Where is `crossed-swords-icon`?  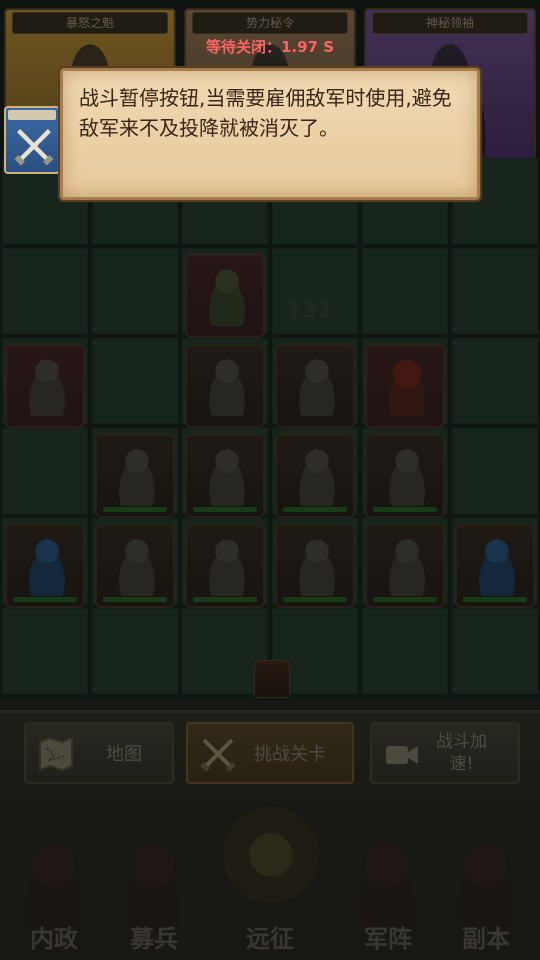
crossed-swords-icon is located at coordinates (34, 147).